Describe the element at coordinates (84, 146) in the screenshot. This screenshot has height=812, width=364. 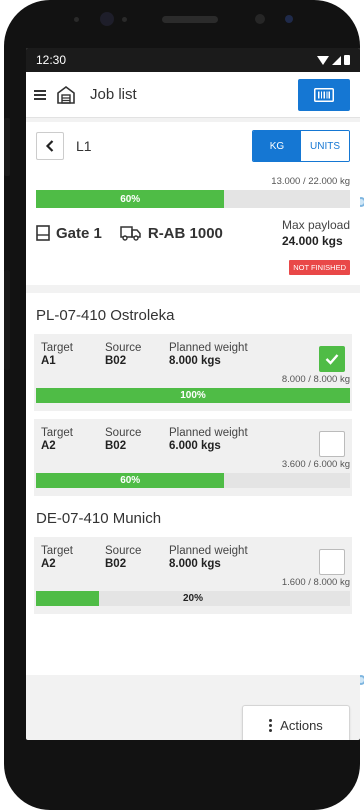
I see `location-label: L1` at that location.